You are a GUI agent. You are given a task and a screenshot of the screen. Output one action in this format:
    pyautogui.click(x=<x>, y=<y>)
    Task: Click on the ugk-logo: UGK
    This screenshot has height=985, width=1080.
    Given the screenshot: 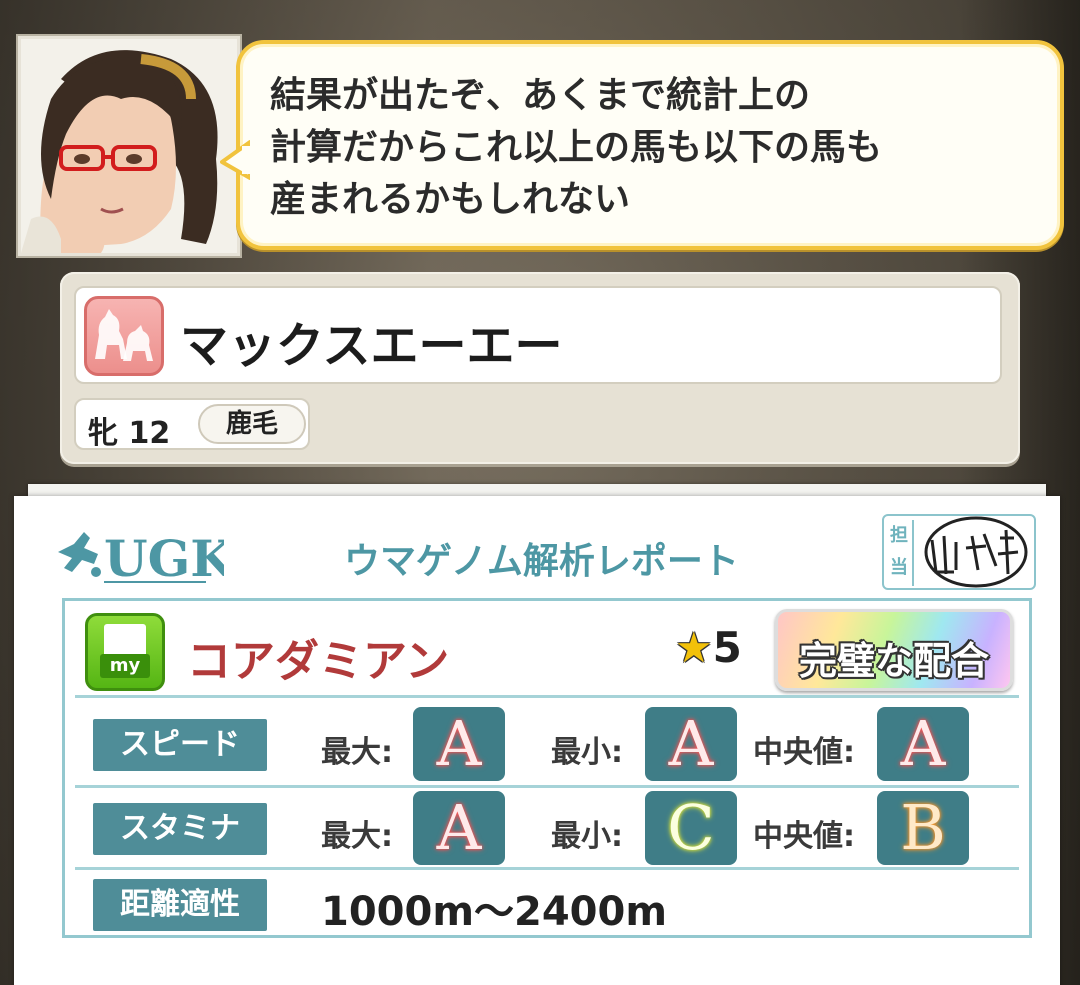 What is the action you would take?
    pyautogui.click(x=144, y=556)
    